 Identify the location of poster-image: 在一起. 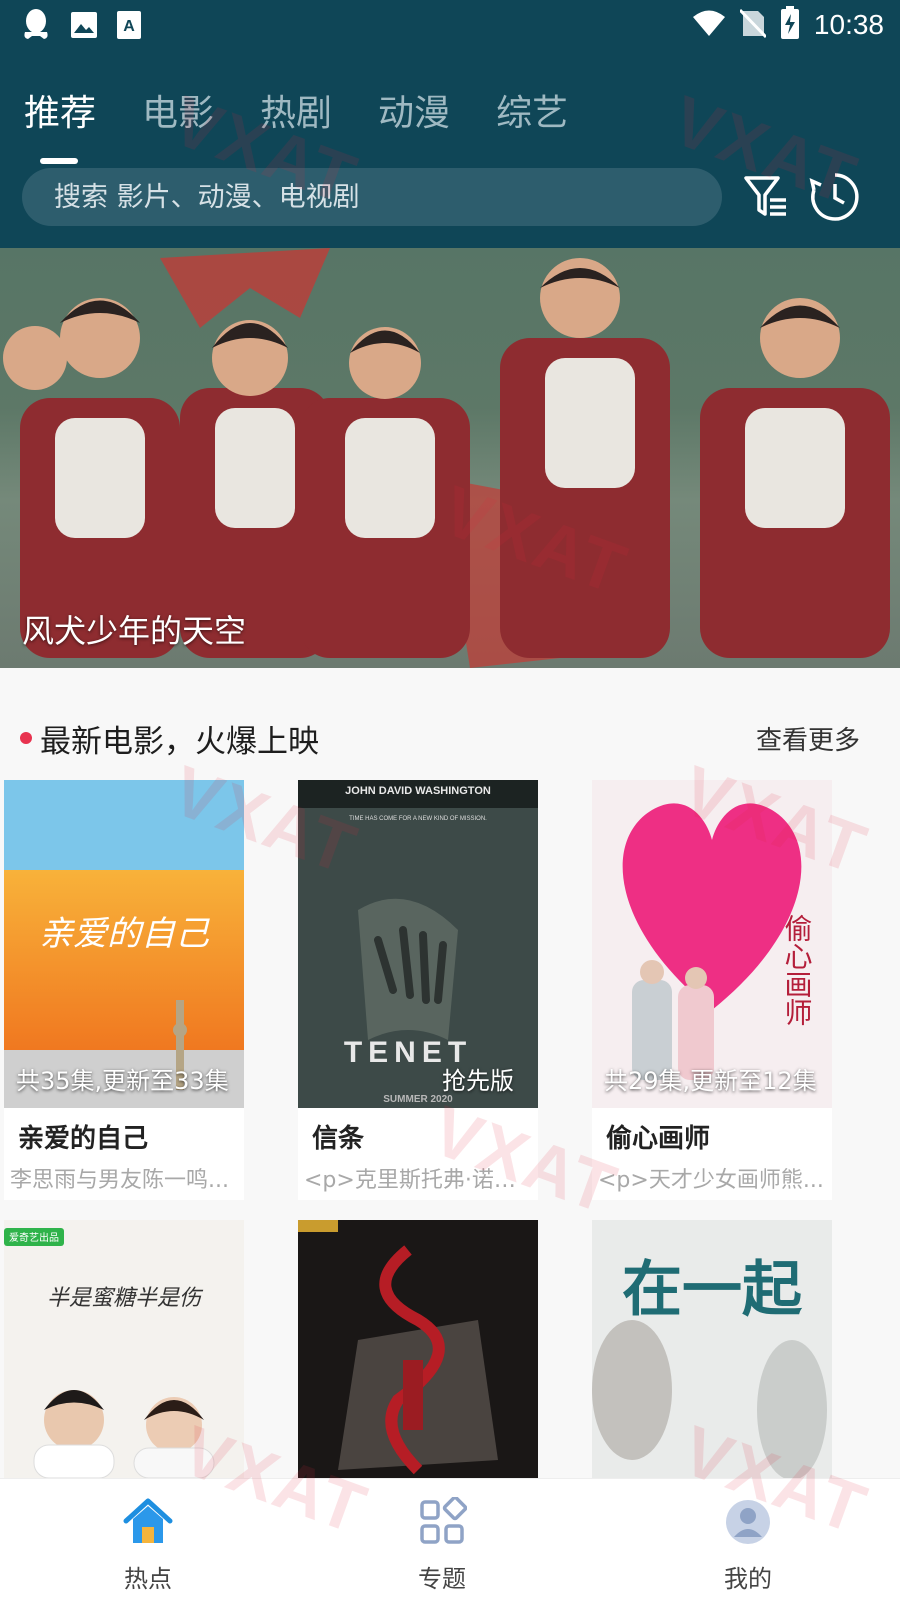
(712, 1349).